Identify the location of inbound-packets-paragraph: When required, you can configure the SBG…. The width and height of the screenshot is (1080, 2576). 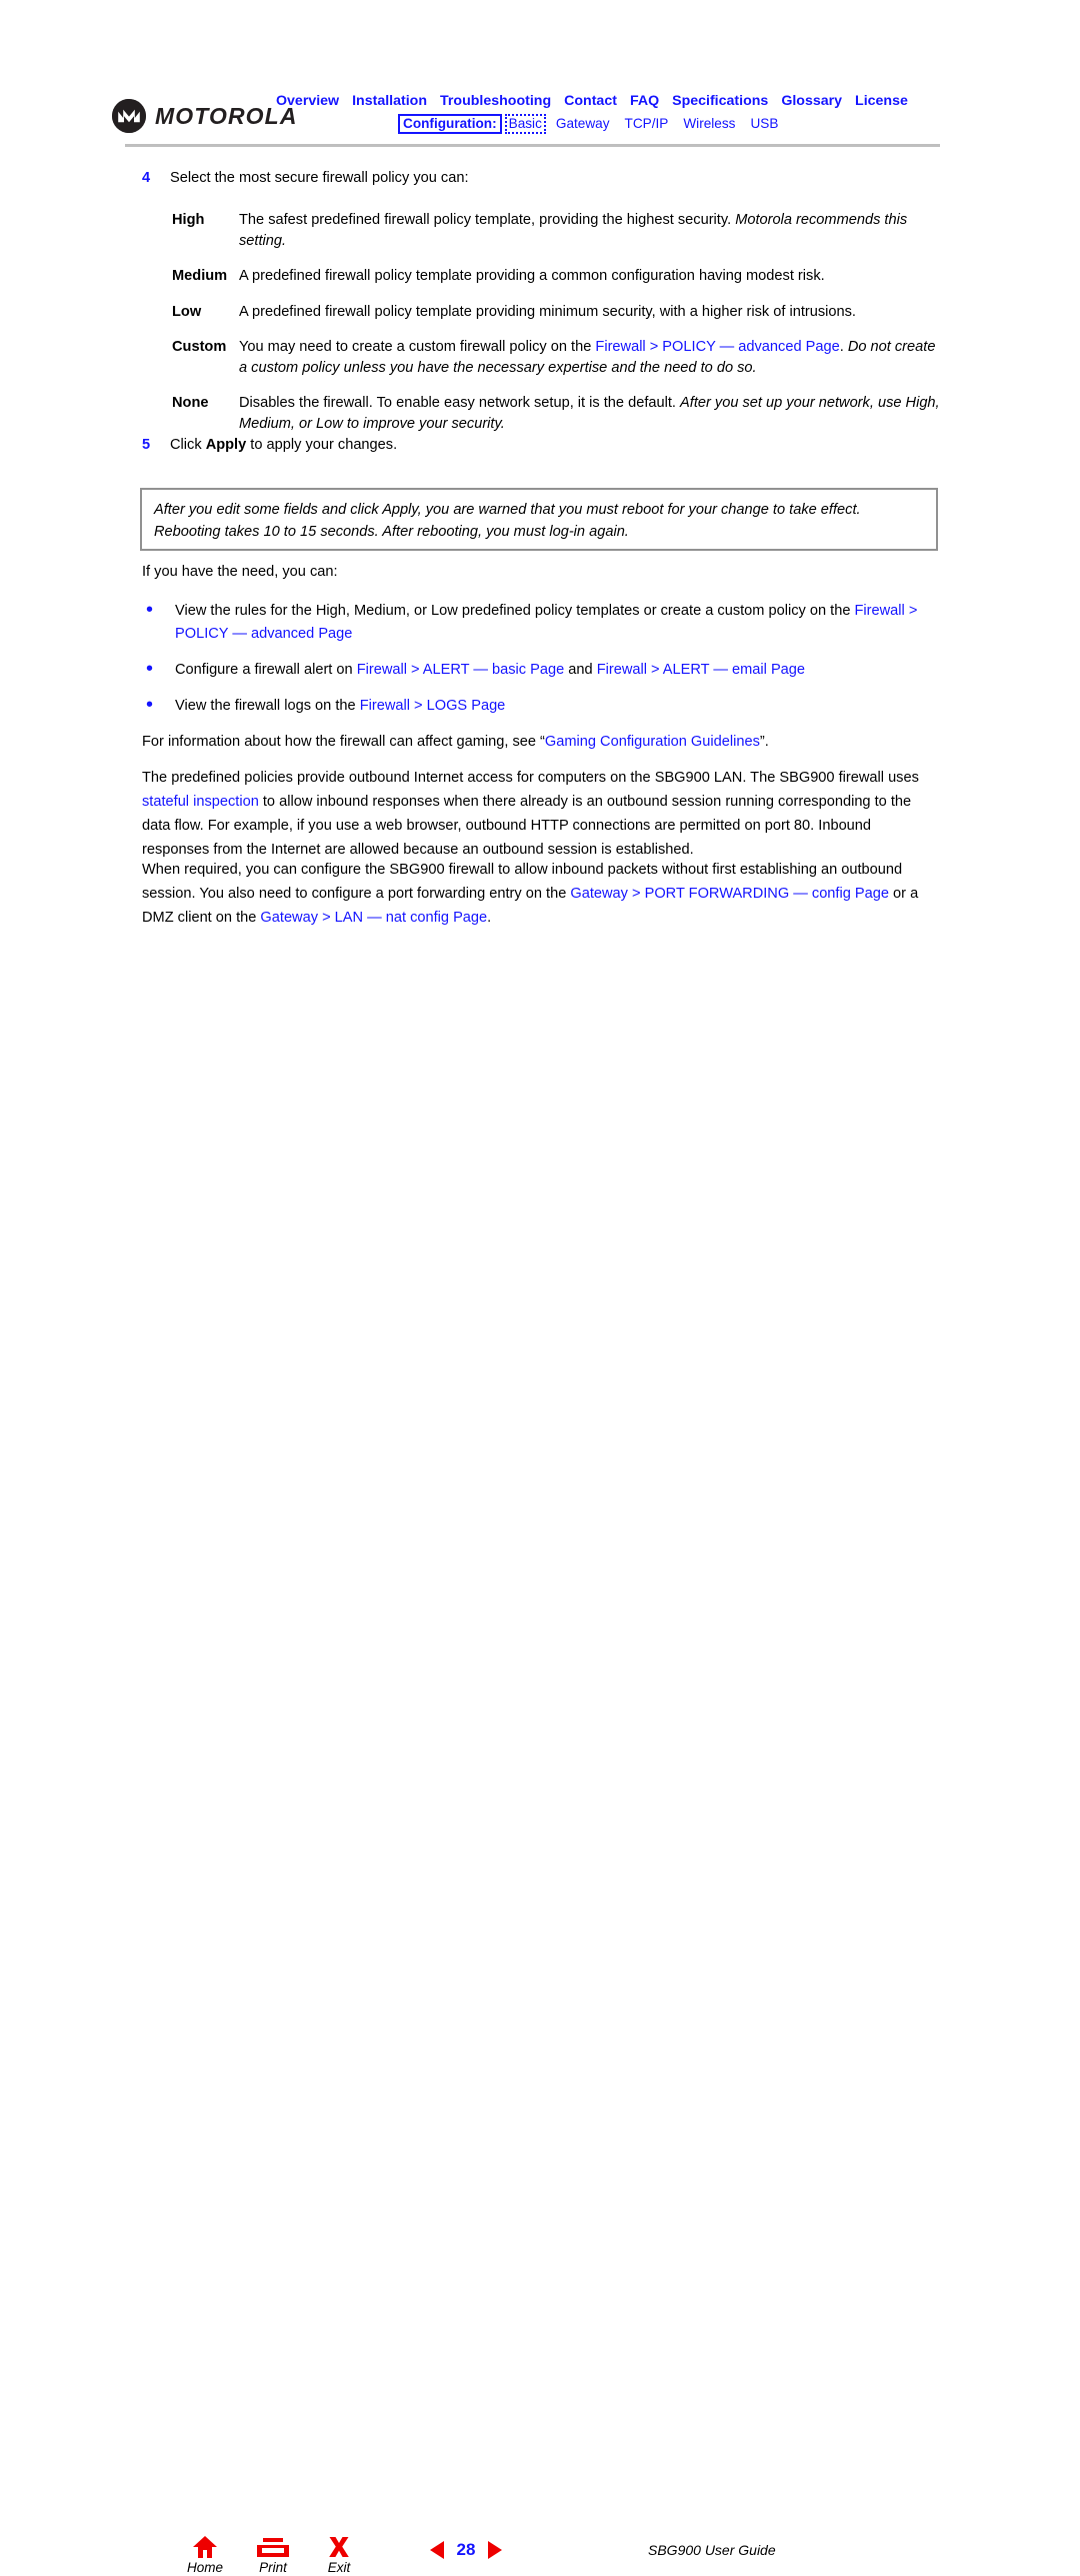
(542, 894).